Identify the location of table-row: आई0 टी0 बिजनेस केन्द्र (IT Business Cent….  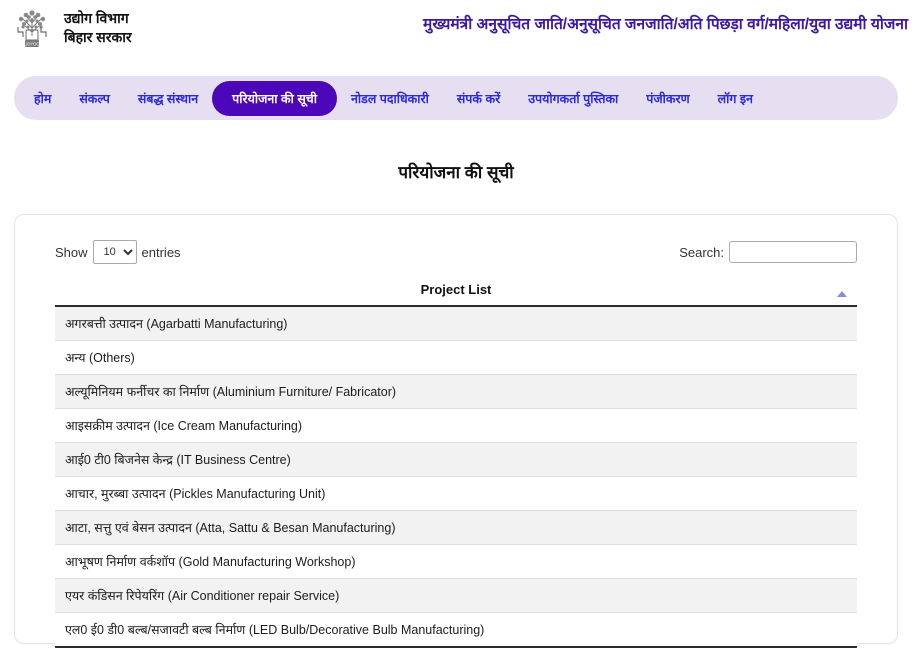
(456, 459).